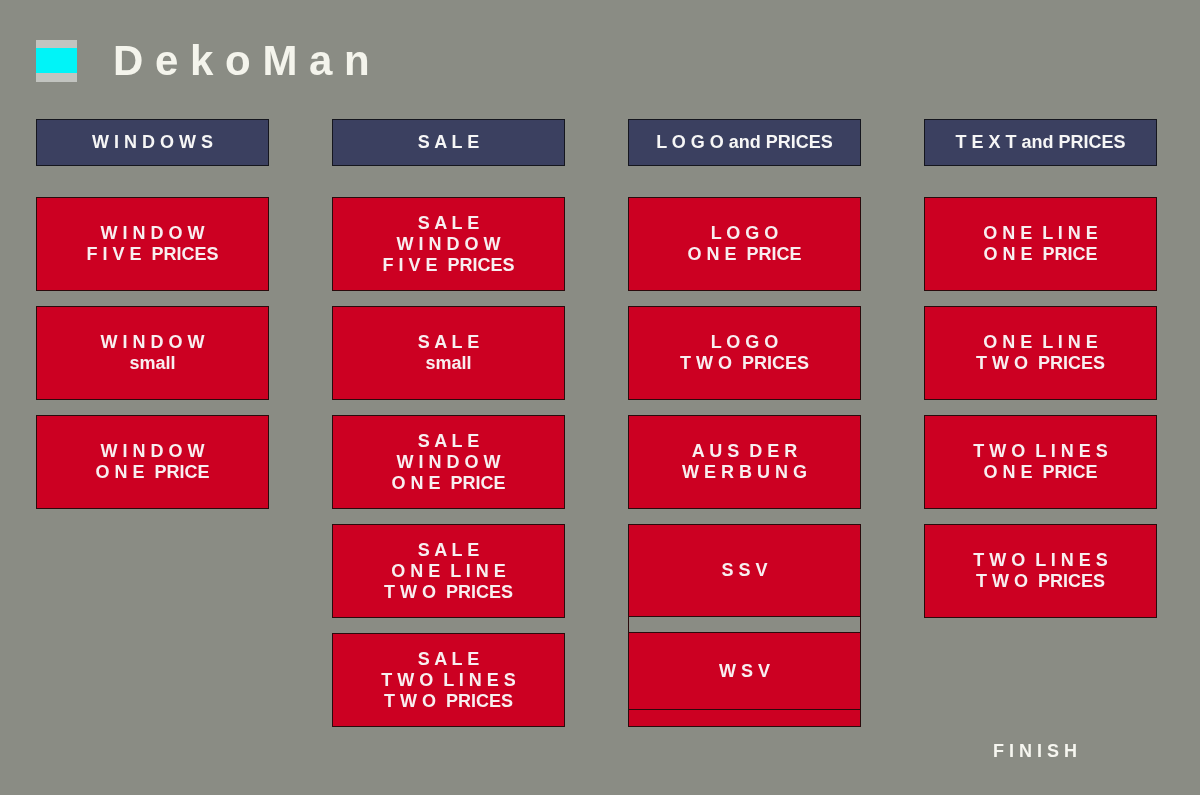 Image resolution: width=1200 pixels, height=795 pixels. What do you see at coordinates (448, 680) in the screenshot?
I see `menu-button: S A L E T W O L I N E S T W O PRICES` at bounding box center [448, 680].